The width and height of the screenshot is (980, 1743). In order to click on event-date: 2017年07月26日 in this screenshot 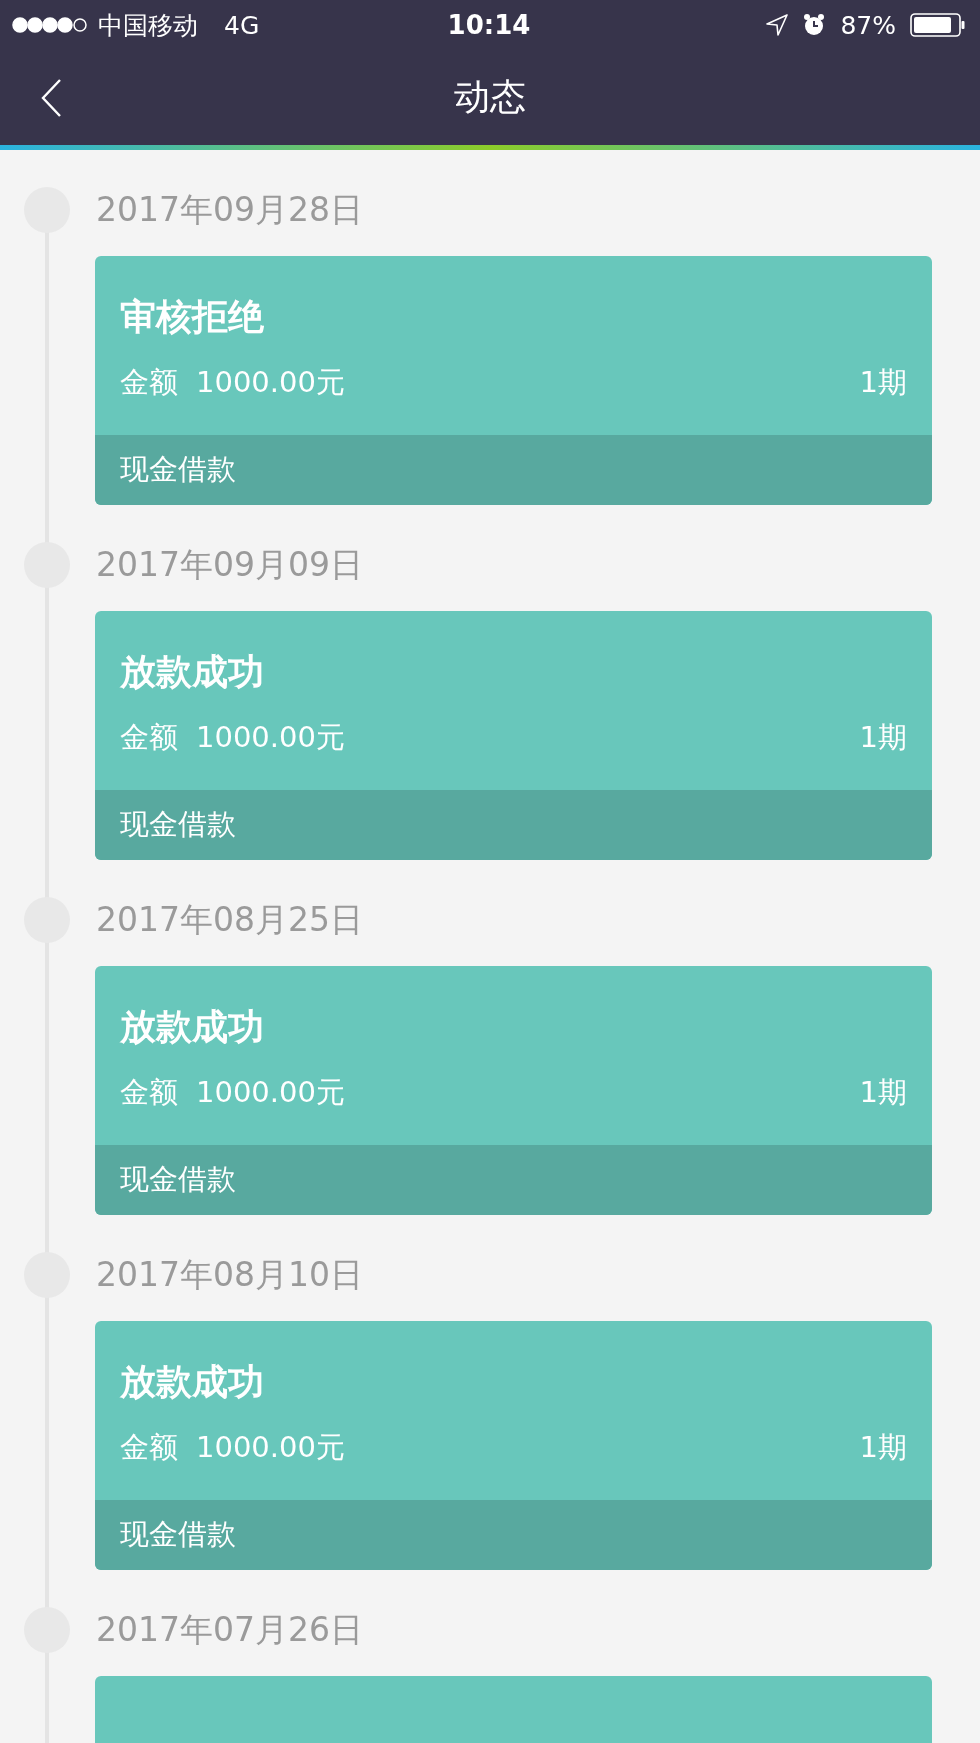, I will do `click(229, 1629)`.